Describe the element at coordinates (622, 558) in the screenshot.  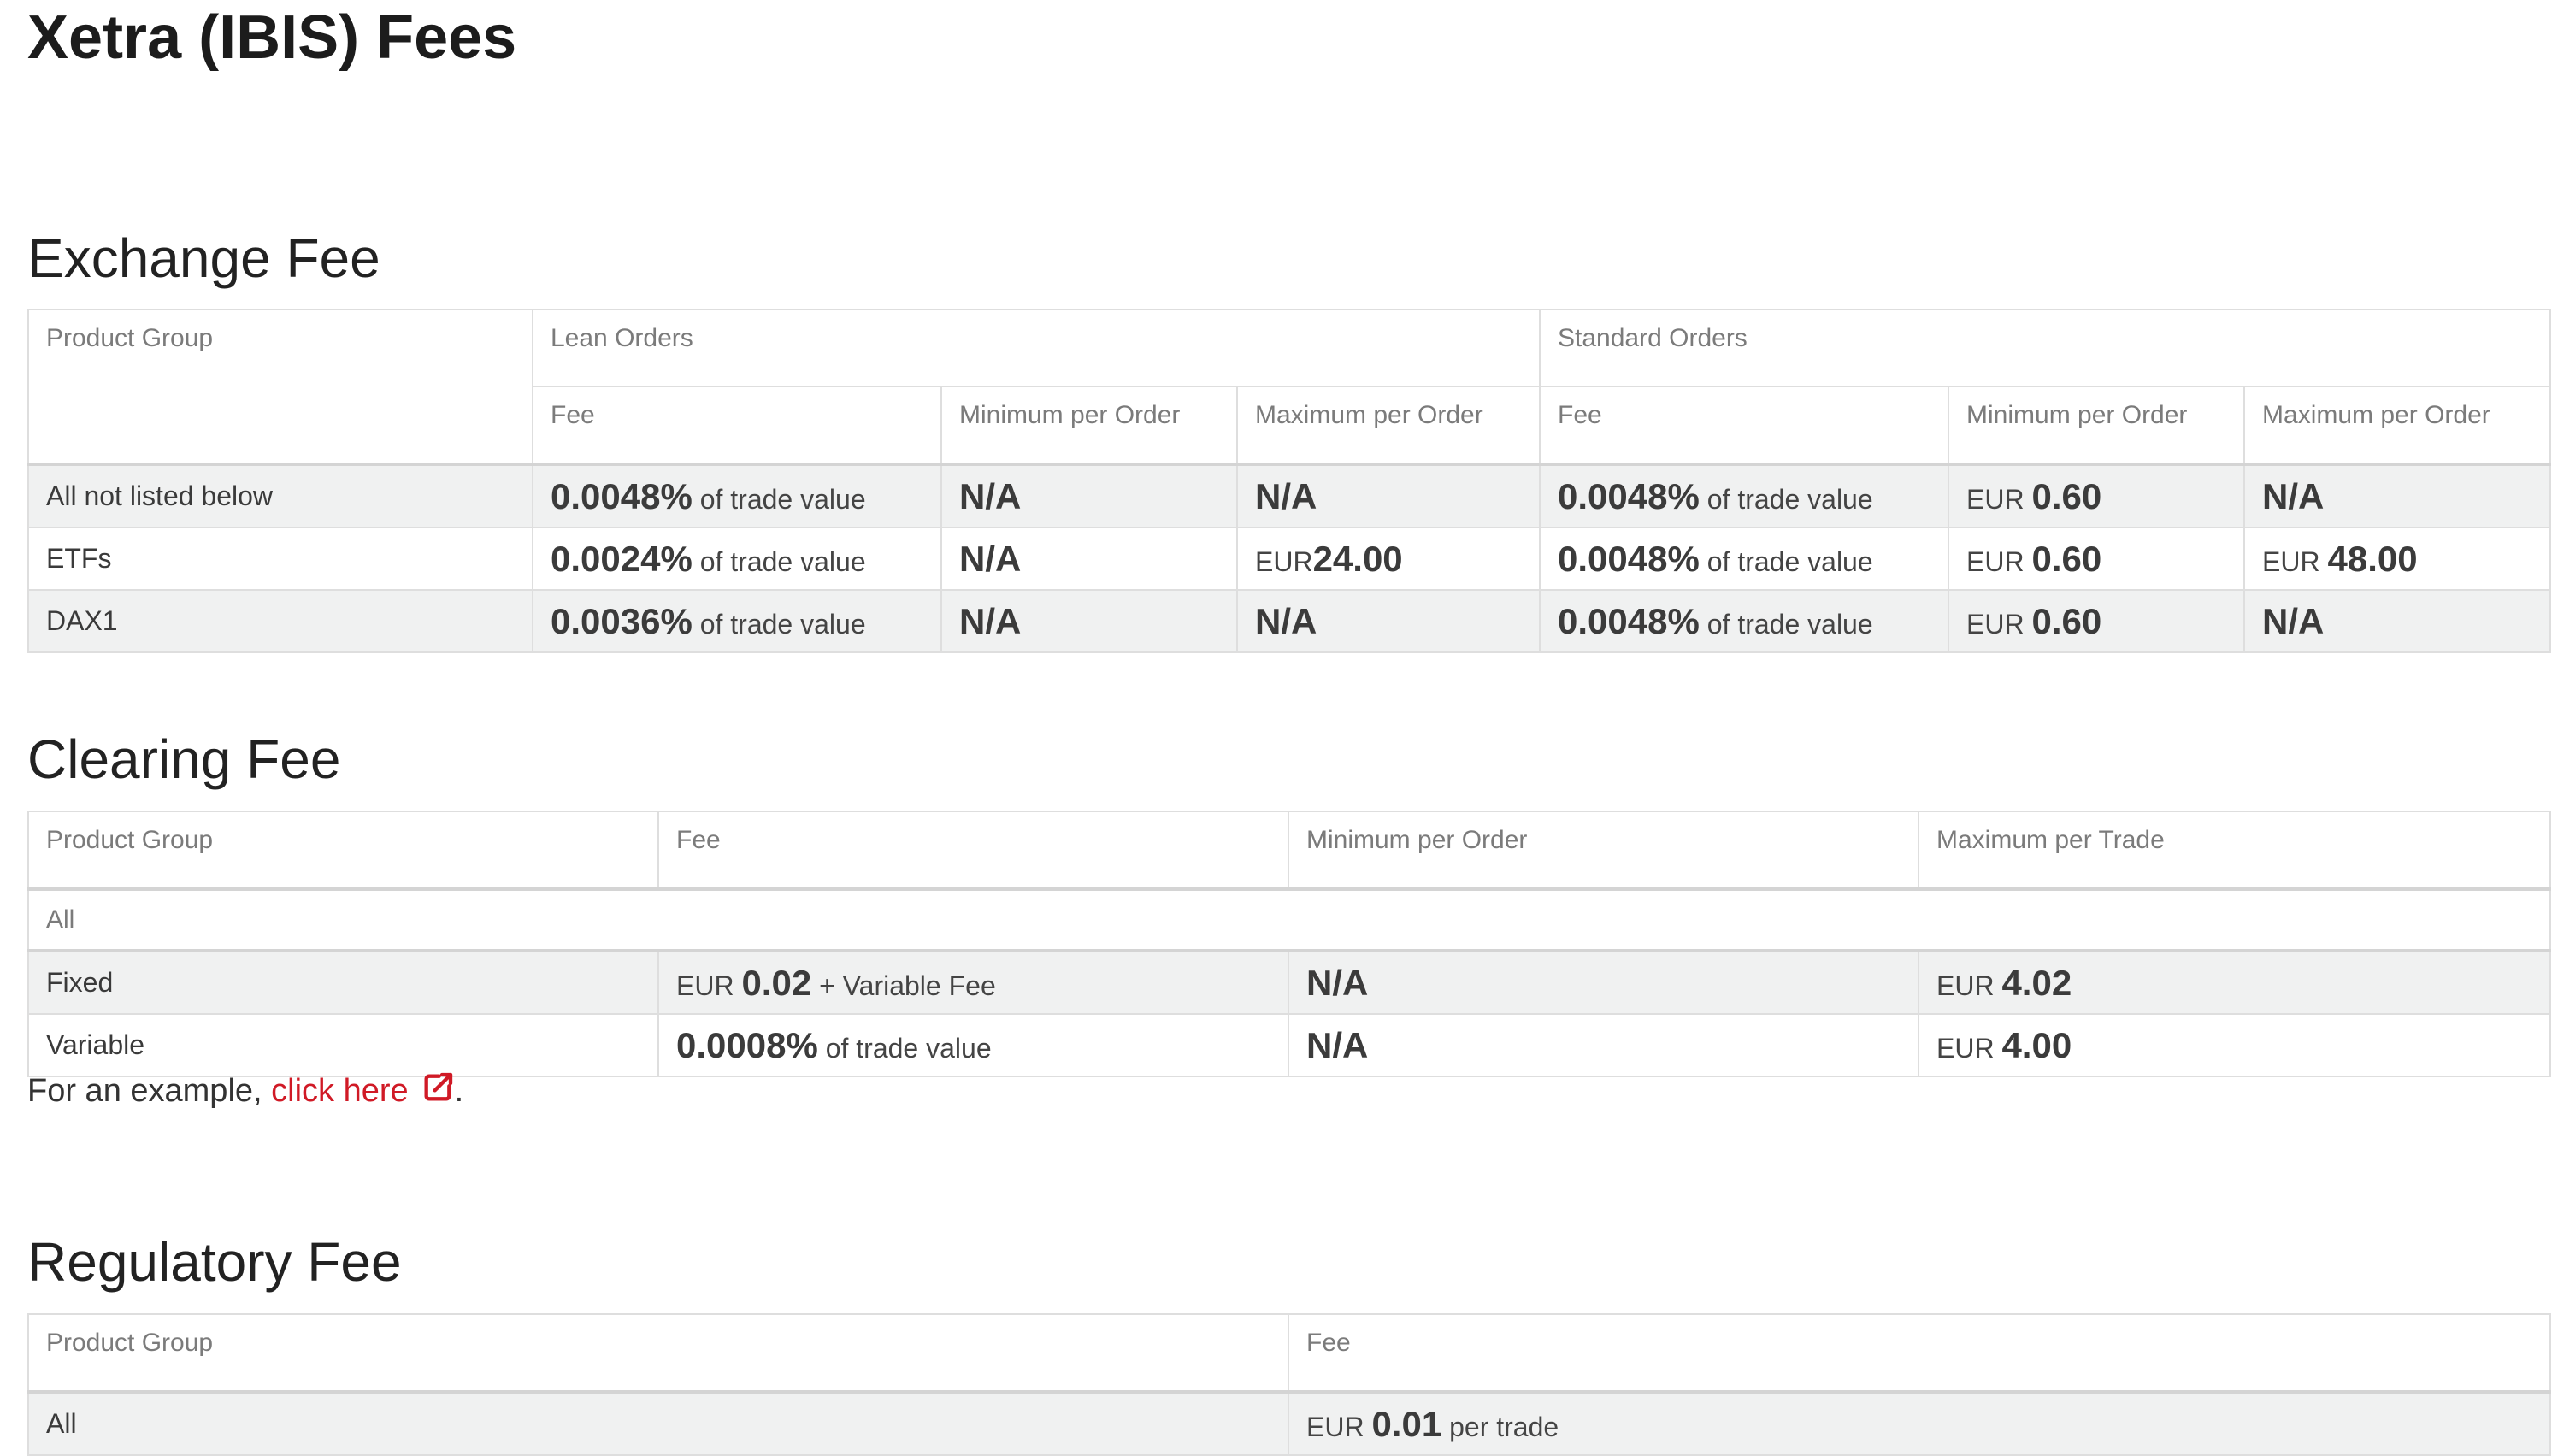
I see `fee-value: 0.0024%` at that location.